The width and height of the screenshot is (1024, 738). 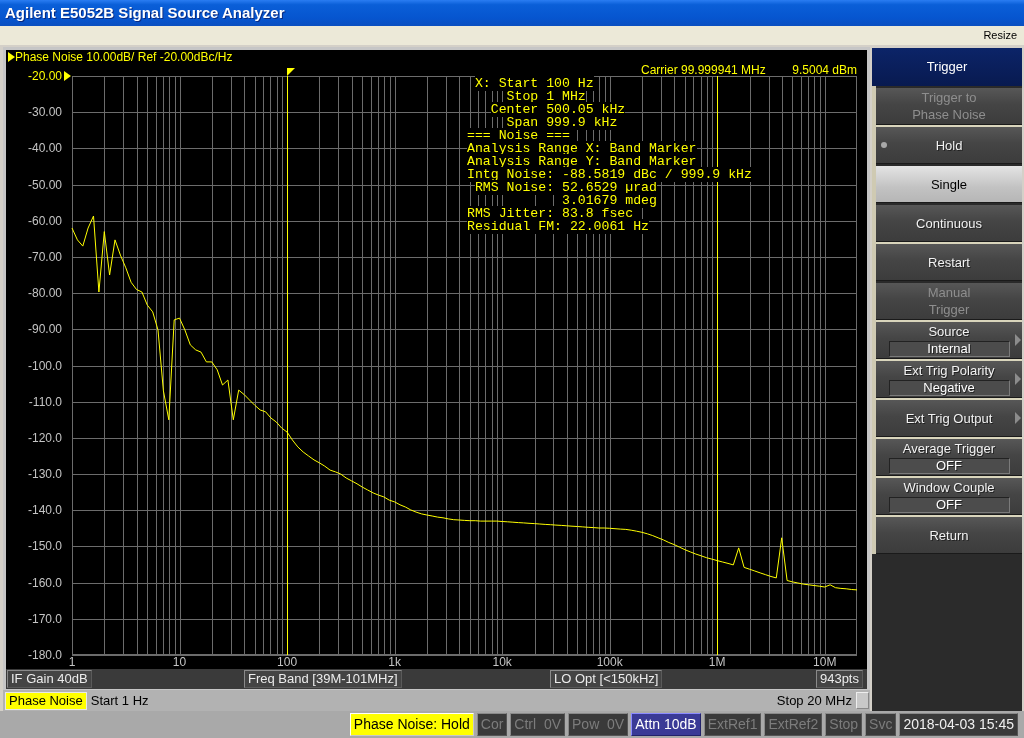 What do you see at coordinates (949, 144) in the screenshot?
I see `softkey-button: Hold` at bounding box center [949, 144].